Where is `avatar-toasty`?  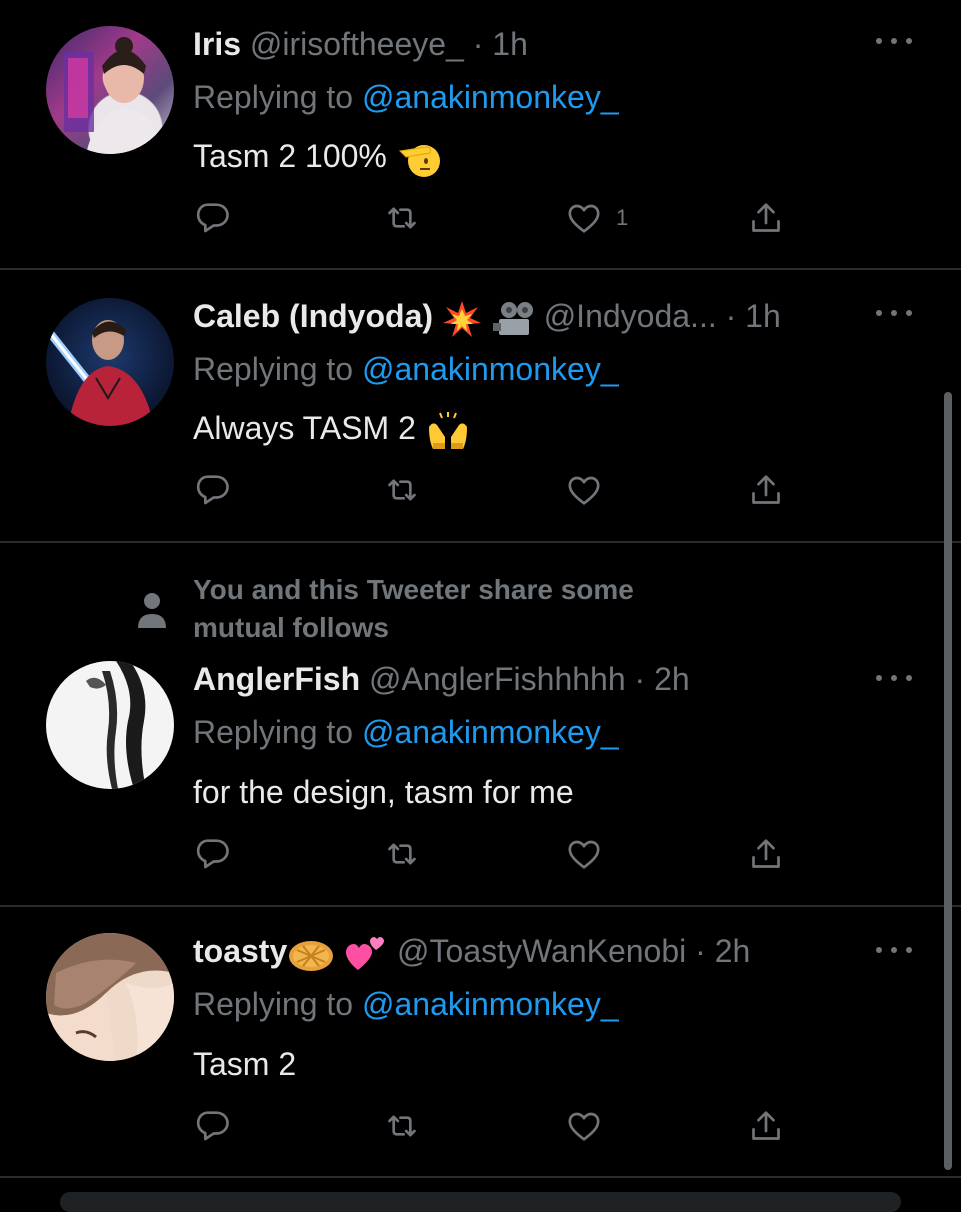
avatar-toasty is located at coordinates (110, 997).